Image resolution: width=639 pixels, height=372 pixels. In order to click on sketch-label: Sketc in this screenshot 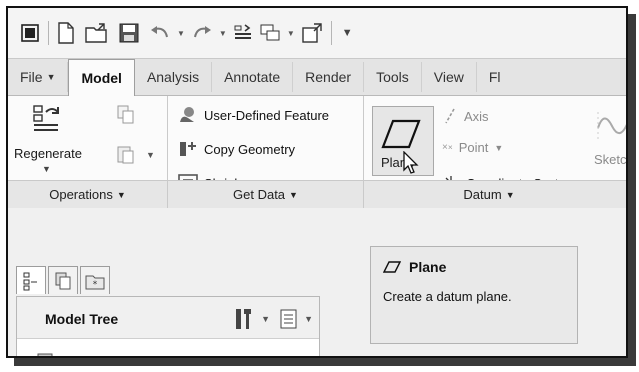, I will do `click(610, 159)`.